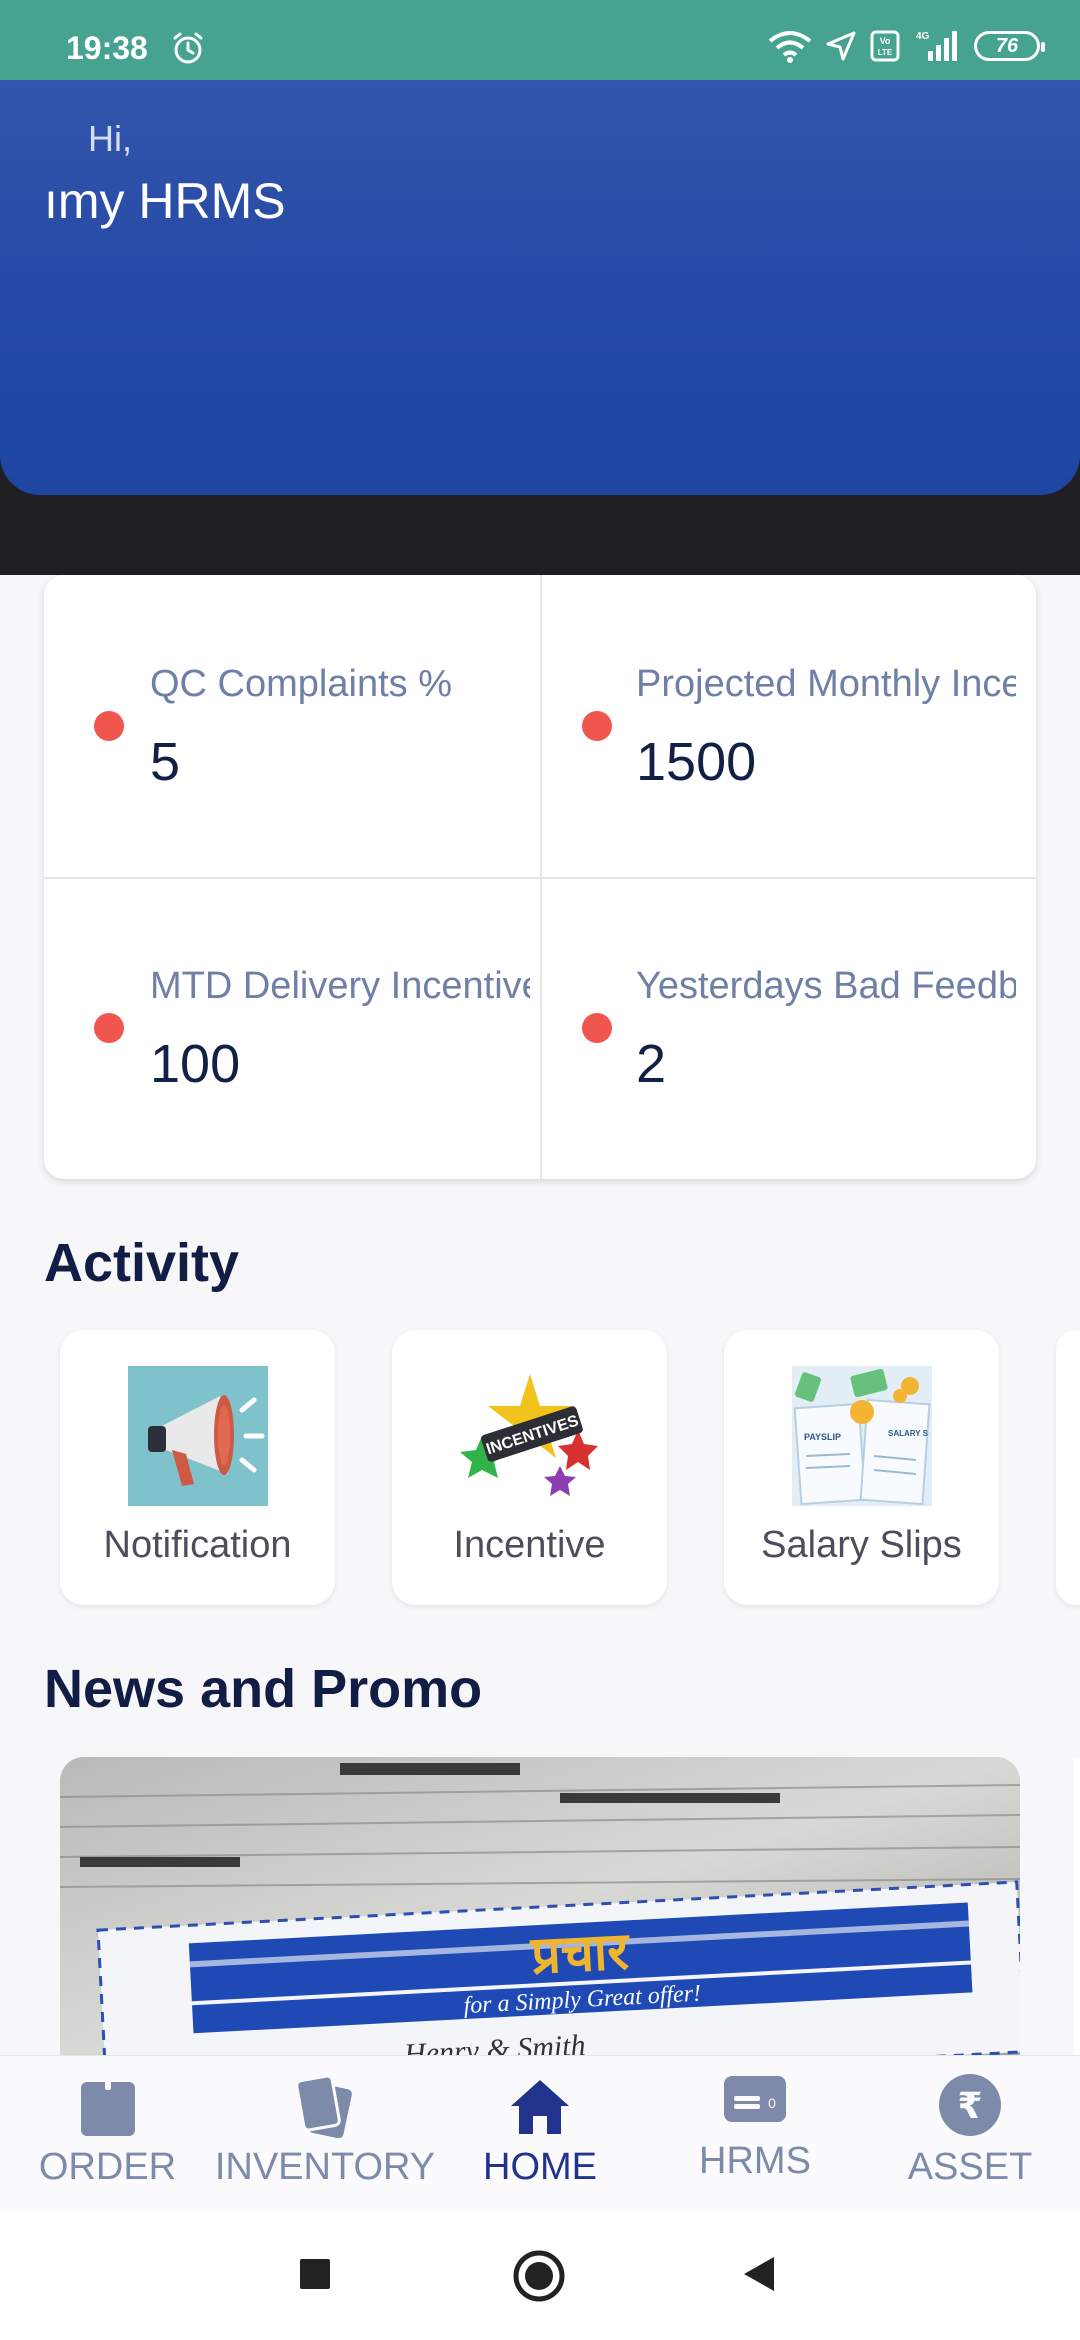 Image resolution: width=1080 pixels, height=2340 pixels. Describe the element at coordinates (540, 2107) in the screenshot. I see `home-icon` at that location.